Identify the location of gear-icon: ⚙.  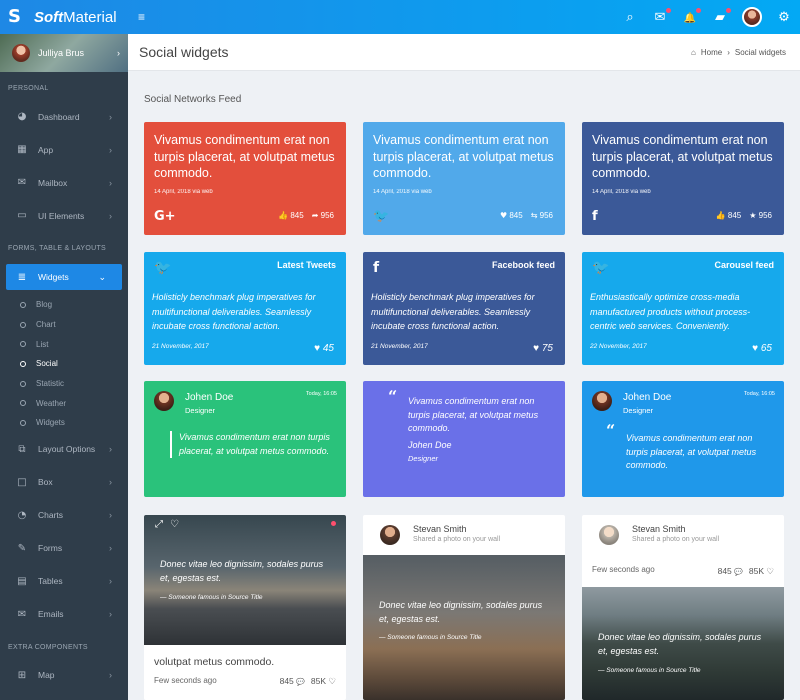
(784, 17).